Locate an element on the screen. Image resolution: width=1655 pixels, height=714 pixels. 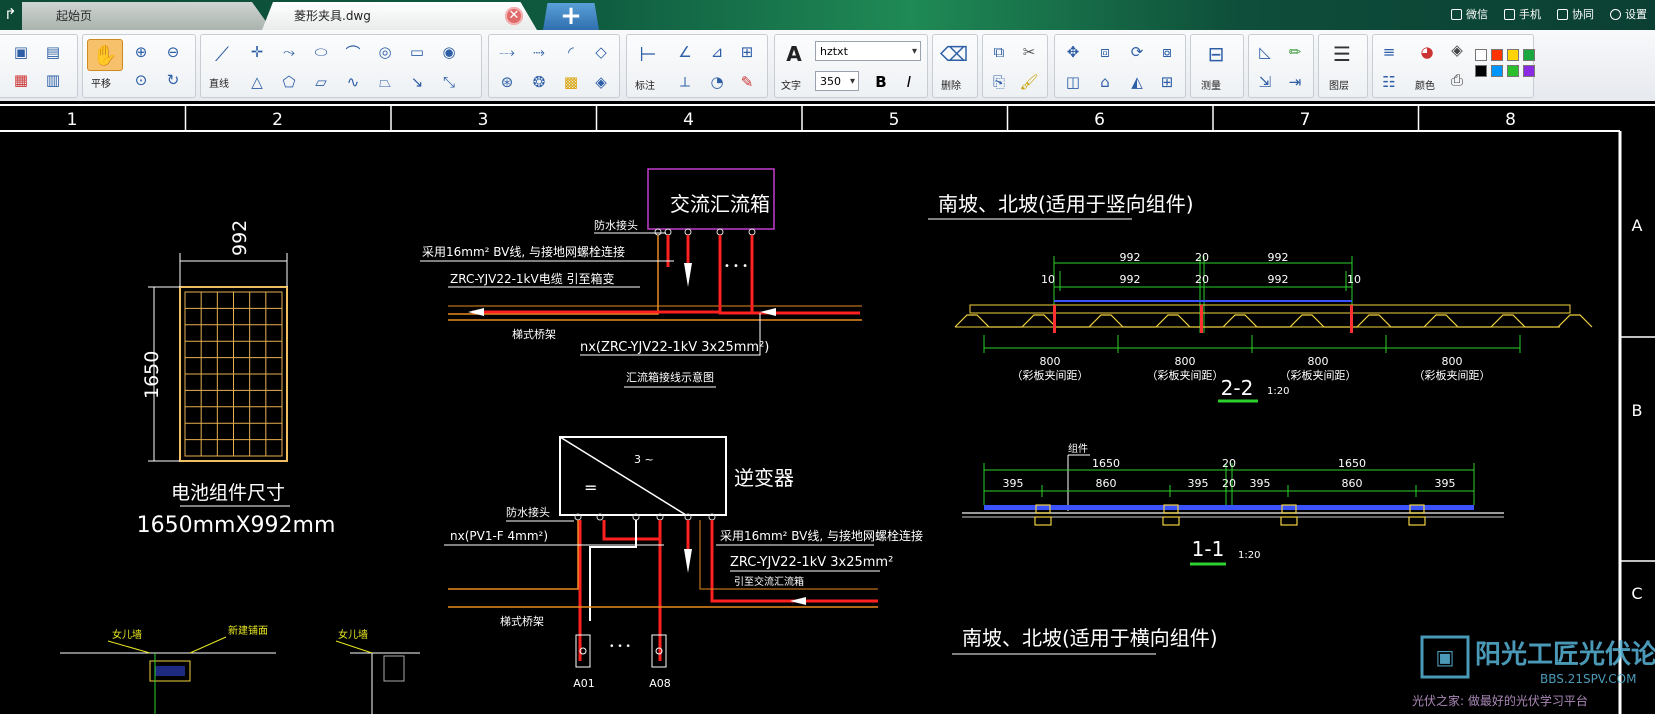
spline-icon: ∿ is located at coordinates (353, 82).